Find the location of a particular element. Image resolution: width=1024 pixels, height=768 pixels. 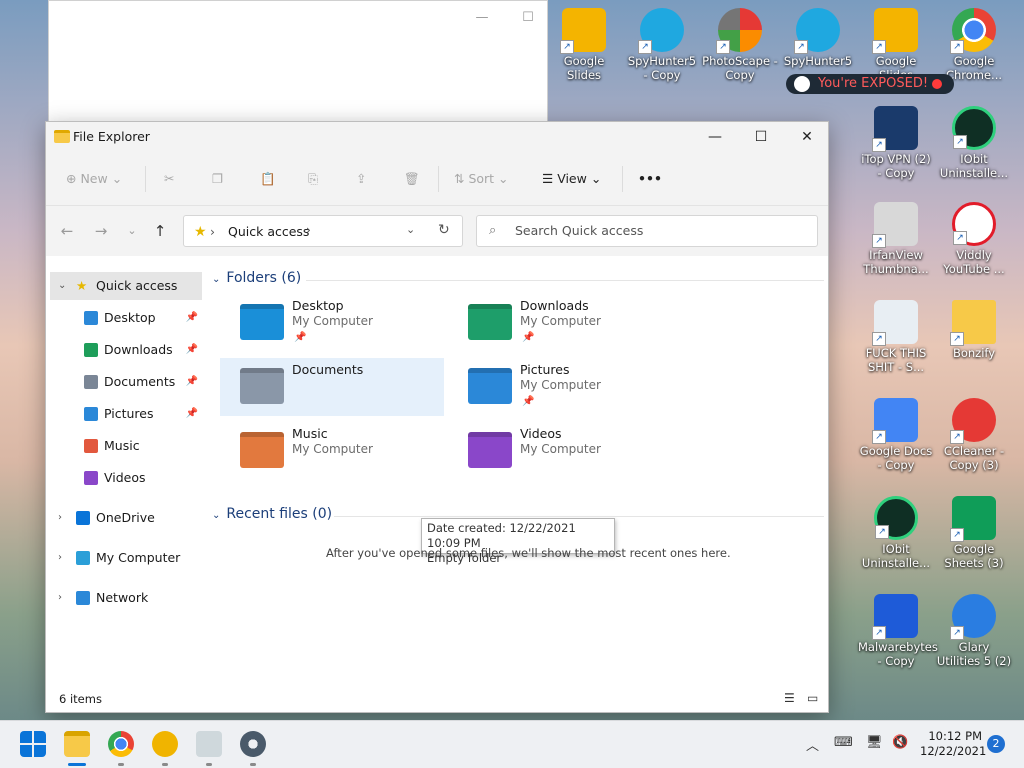

desktop-shortcut: SpyHunter5 is located at coordinates (818, 38).